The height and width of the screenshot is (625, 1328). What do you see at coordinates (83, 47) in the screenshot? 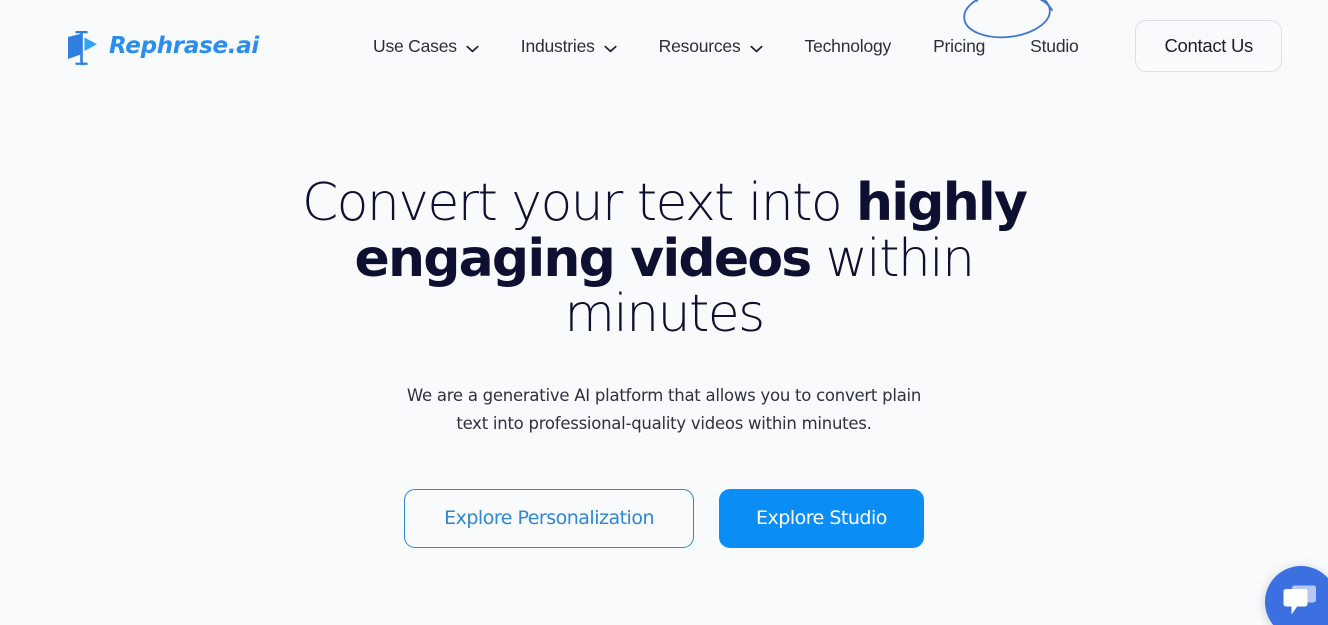
I see `flag-play-logo-icon` at bounding box center [83, 47].